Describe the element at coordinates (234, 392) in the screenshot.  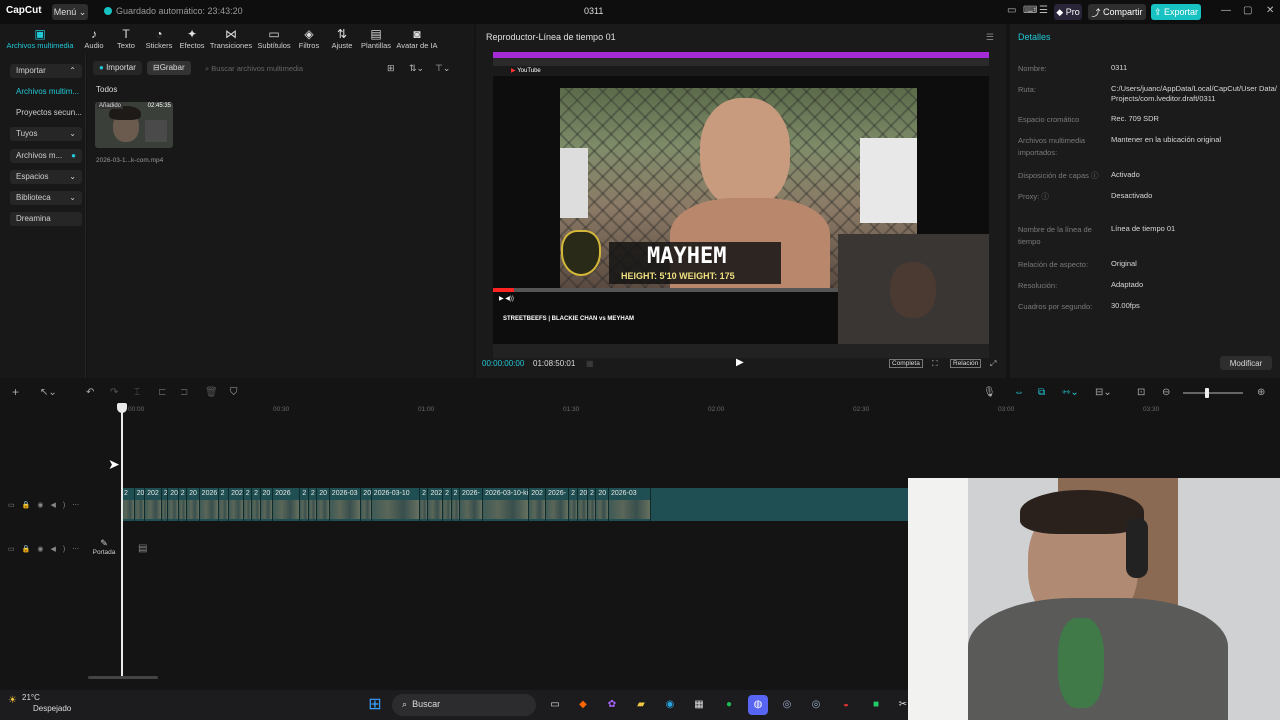
I see `marker-icon: ⛉` at that location.